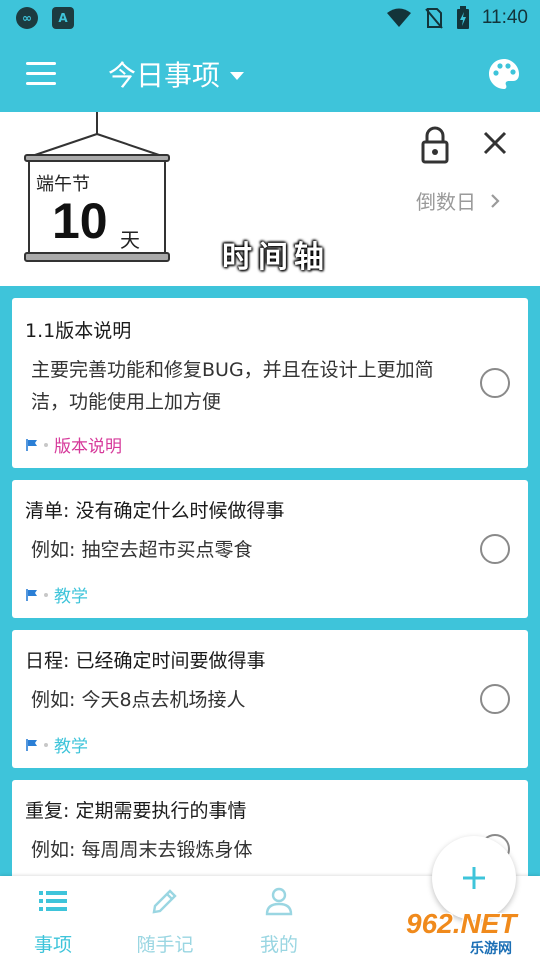  I want to click on app-bar: 今日事项, so click(270, 74).